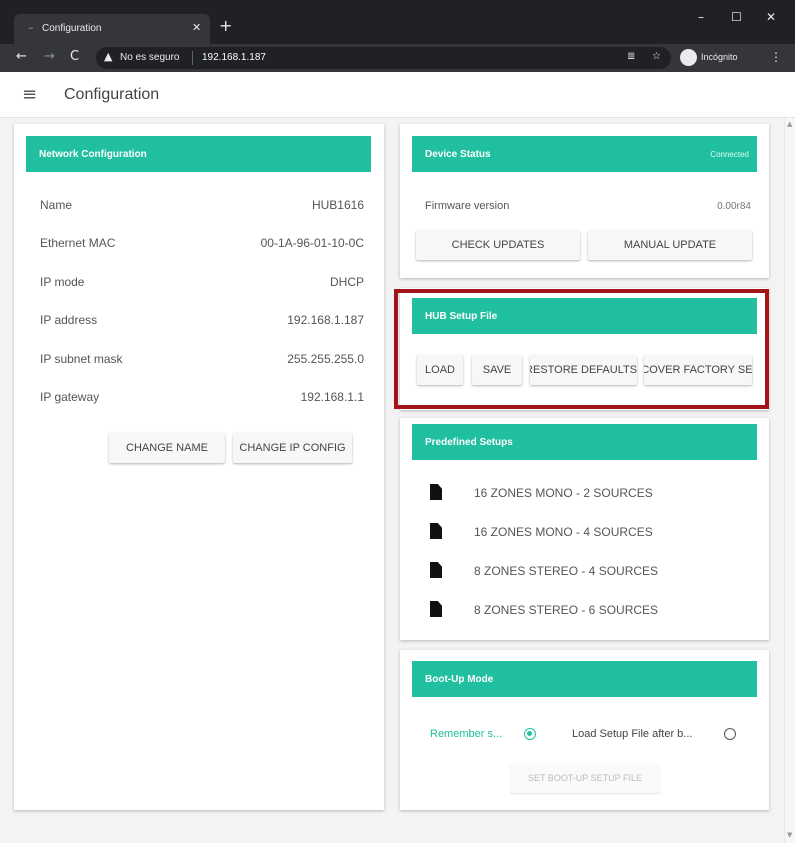 Image resolution: width=795 pixels, height=843 pixels. What do you see at coordinates (397, 22) in the screenshot?
I see `browser-tab-bar: – Configuration ✕ + – ☐ ✕` at bounding box center [397, 22].